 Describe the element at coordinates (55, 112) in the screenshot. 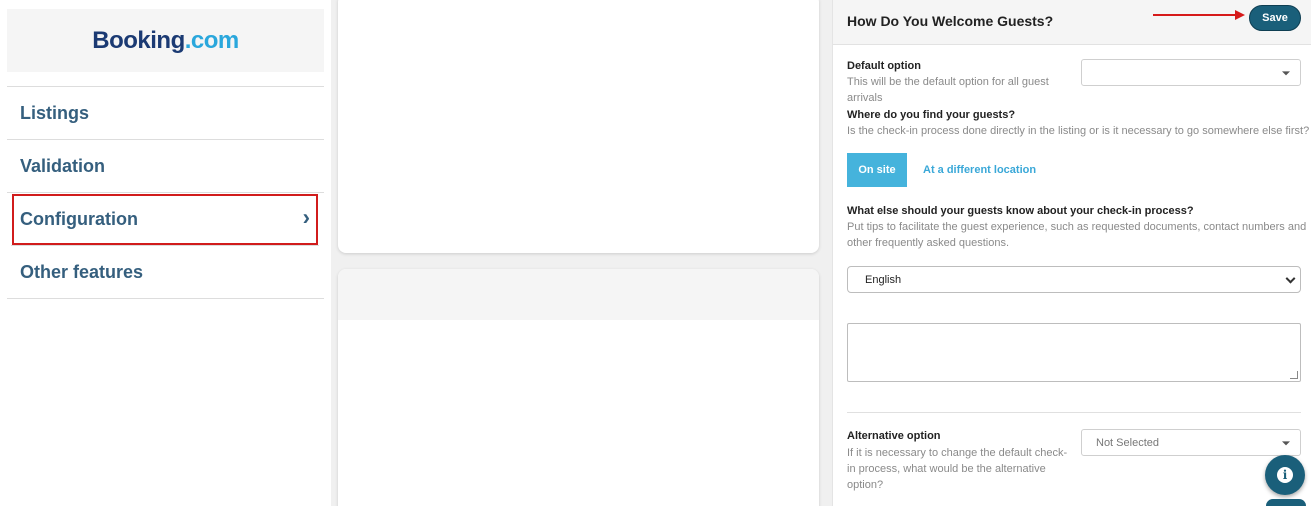

I see `sidebar-item-label: Listings` at that location.